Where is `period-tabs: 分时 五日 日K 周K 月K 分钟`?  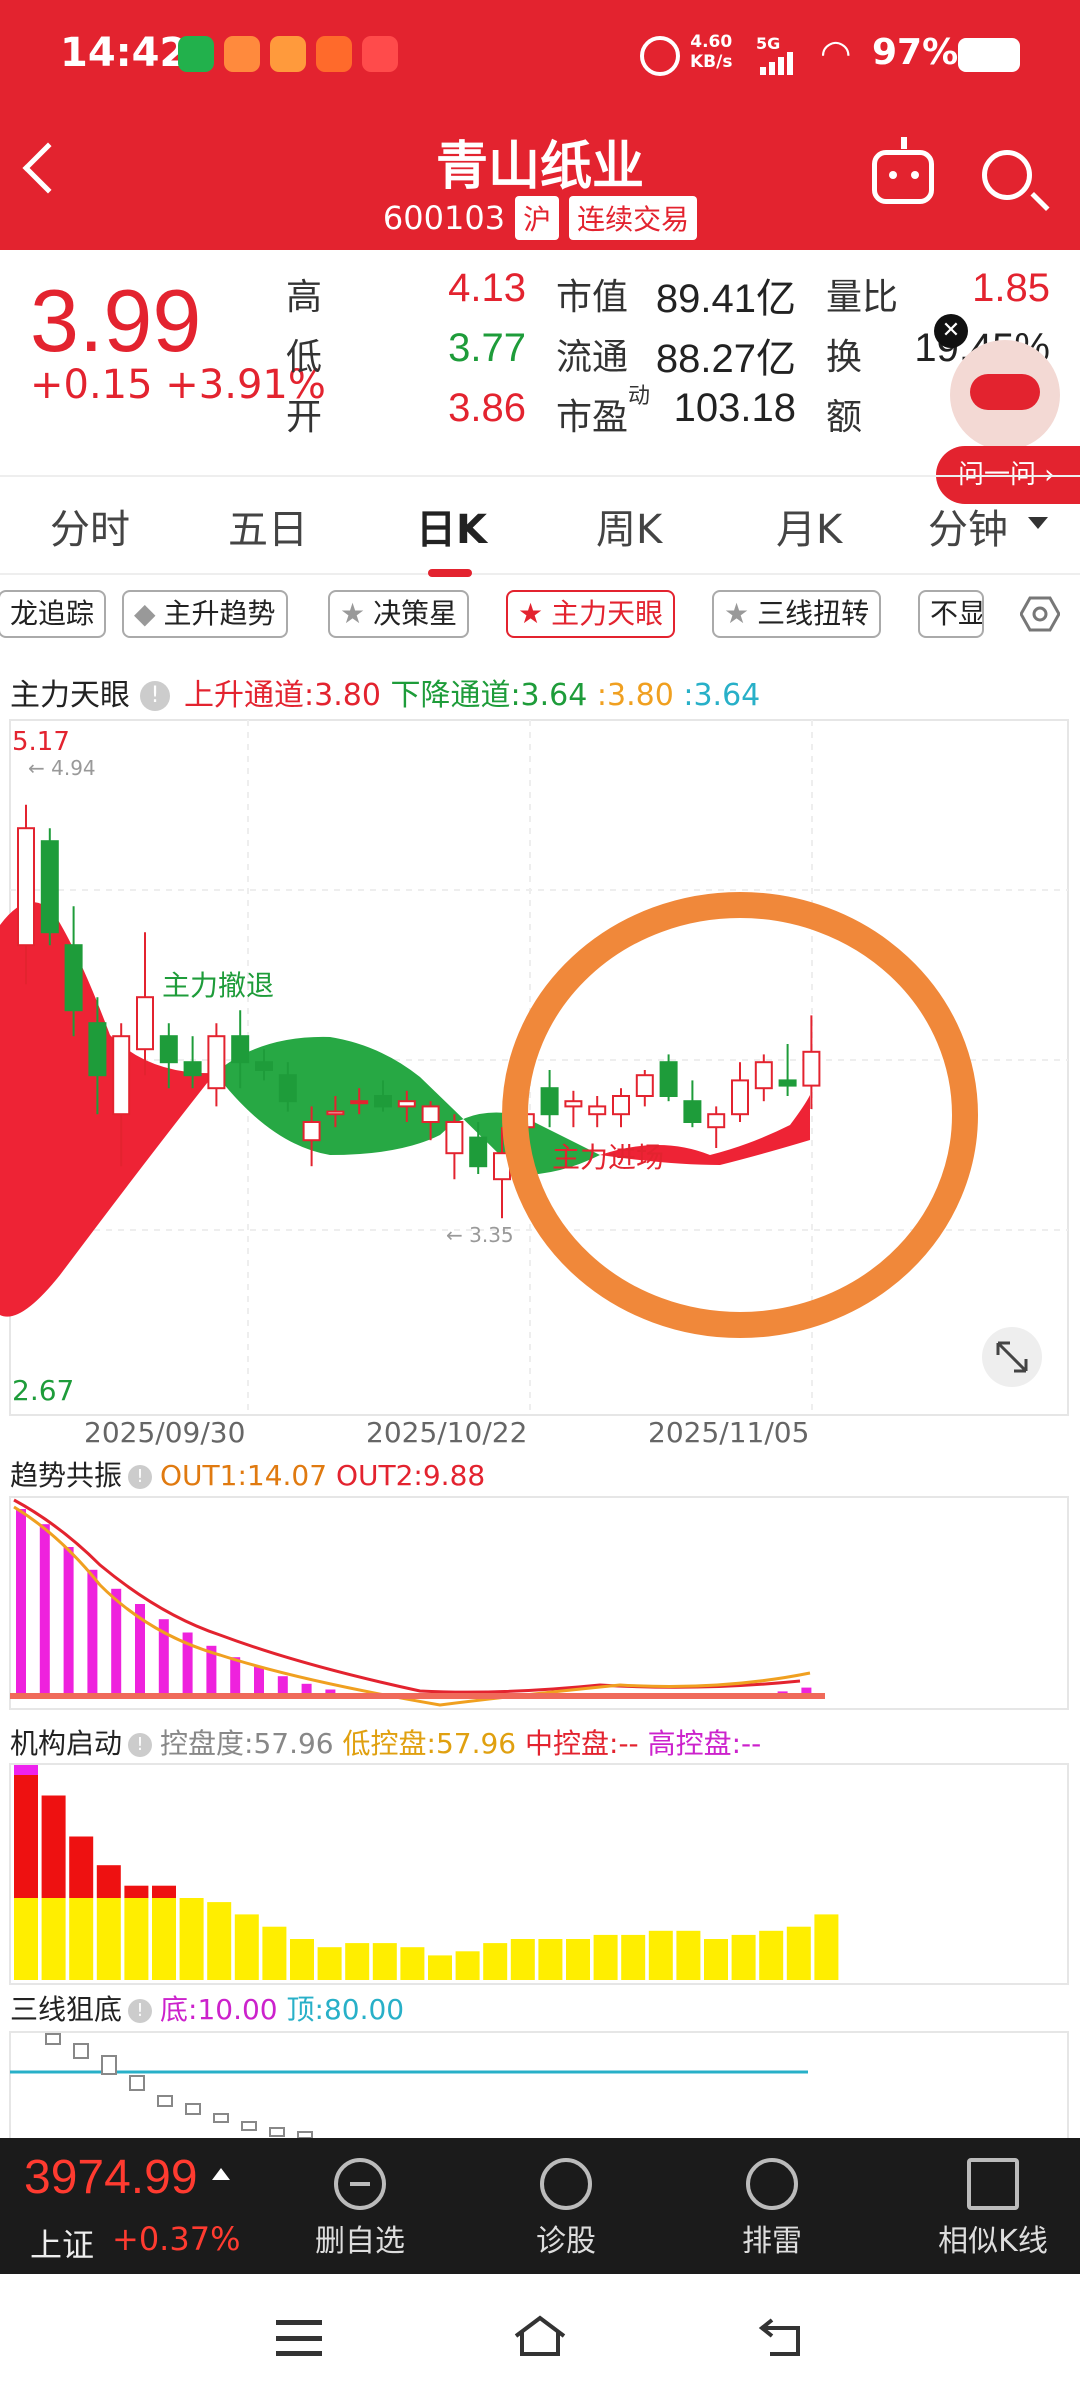 period-tabs: 分时 五日 日K 周K 月K 分钟 is located at coordinates (540, 526).